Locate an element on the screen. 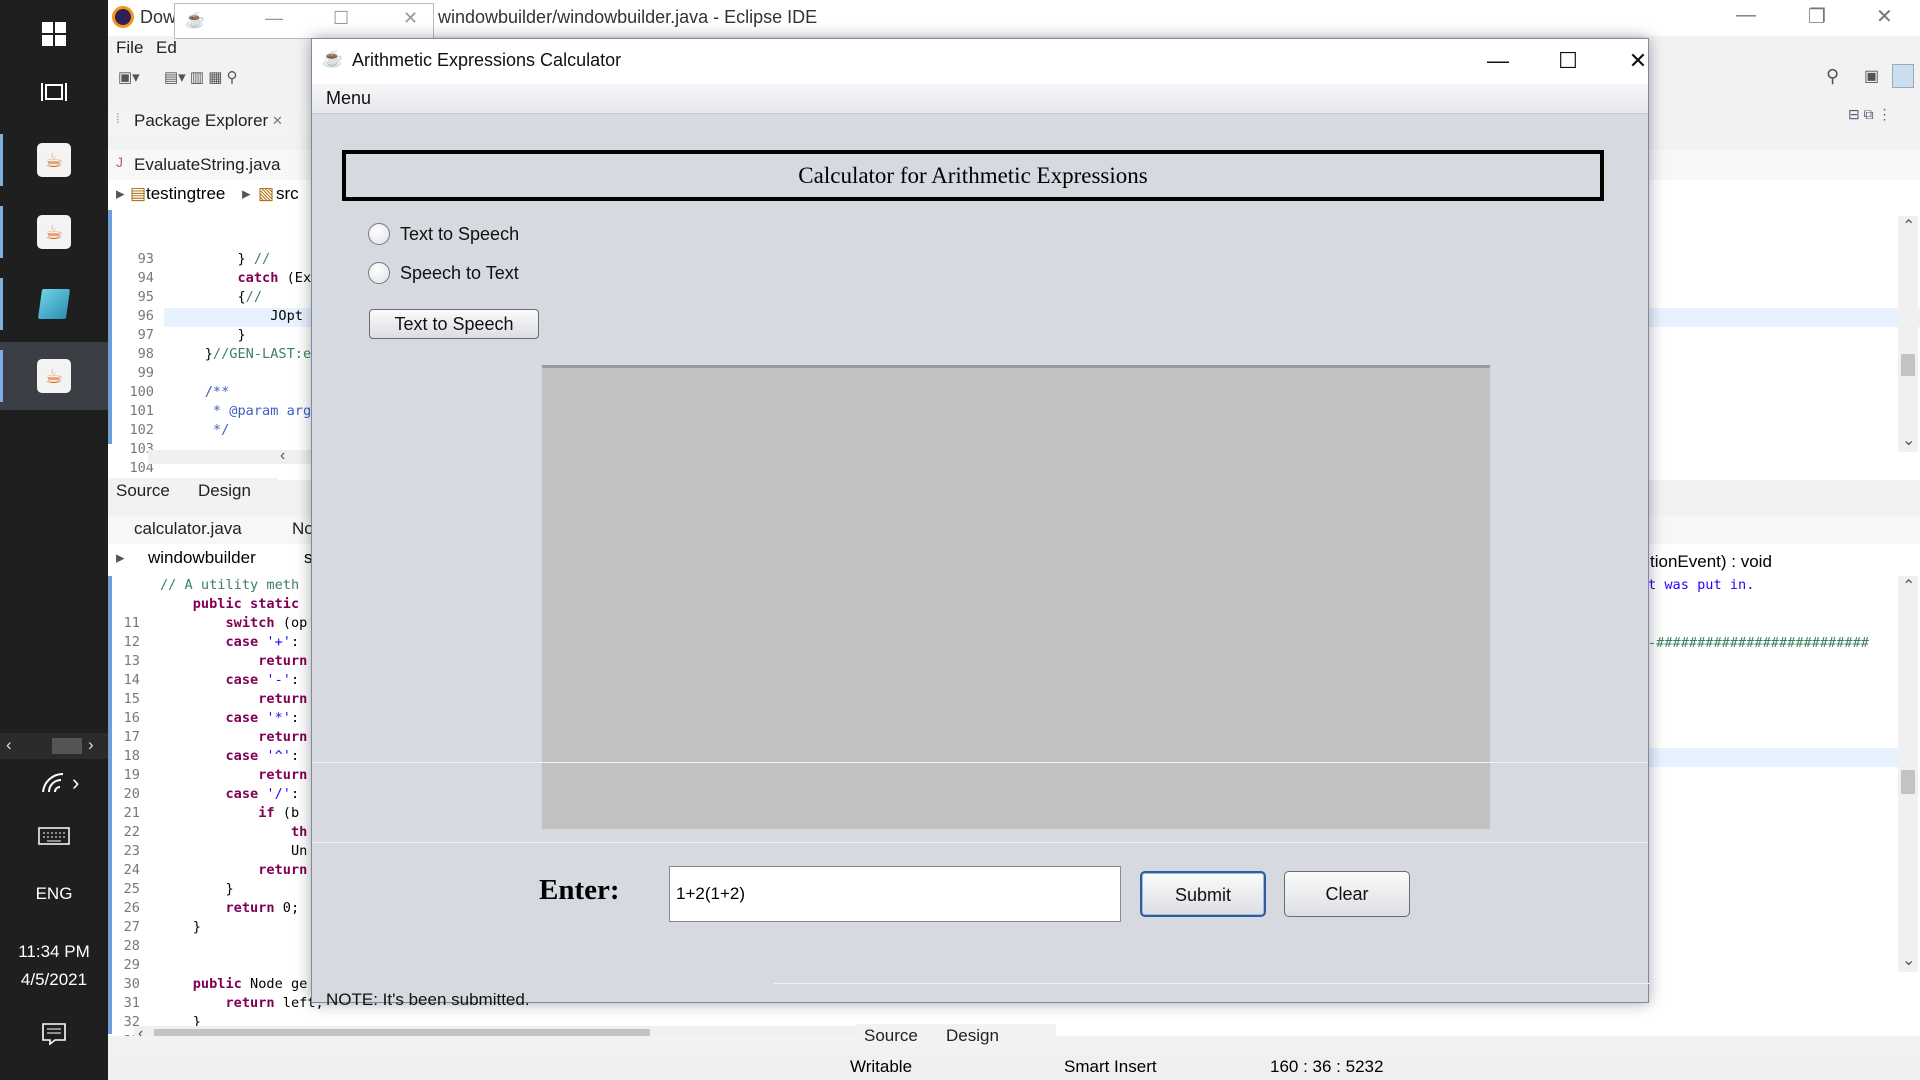  tab-source-top: Source is located at coordinates (143, 491).